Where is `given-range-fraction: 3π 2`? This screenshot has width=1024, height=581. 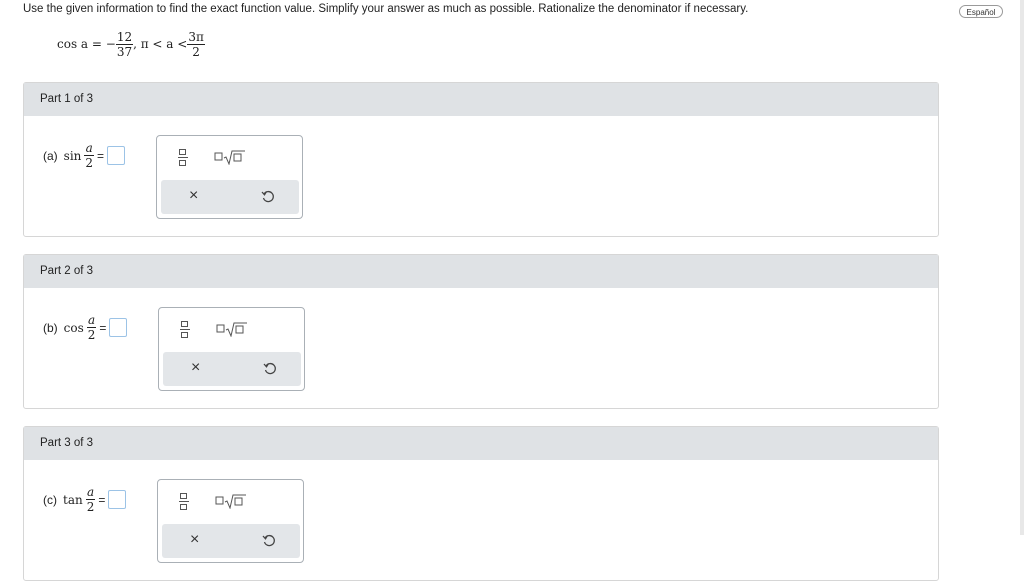
given-range-fraction: 3π 2 is located at coordinates (196, 44).